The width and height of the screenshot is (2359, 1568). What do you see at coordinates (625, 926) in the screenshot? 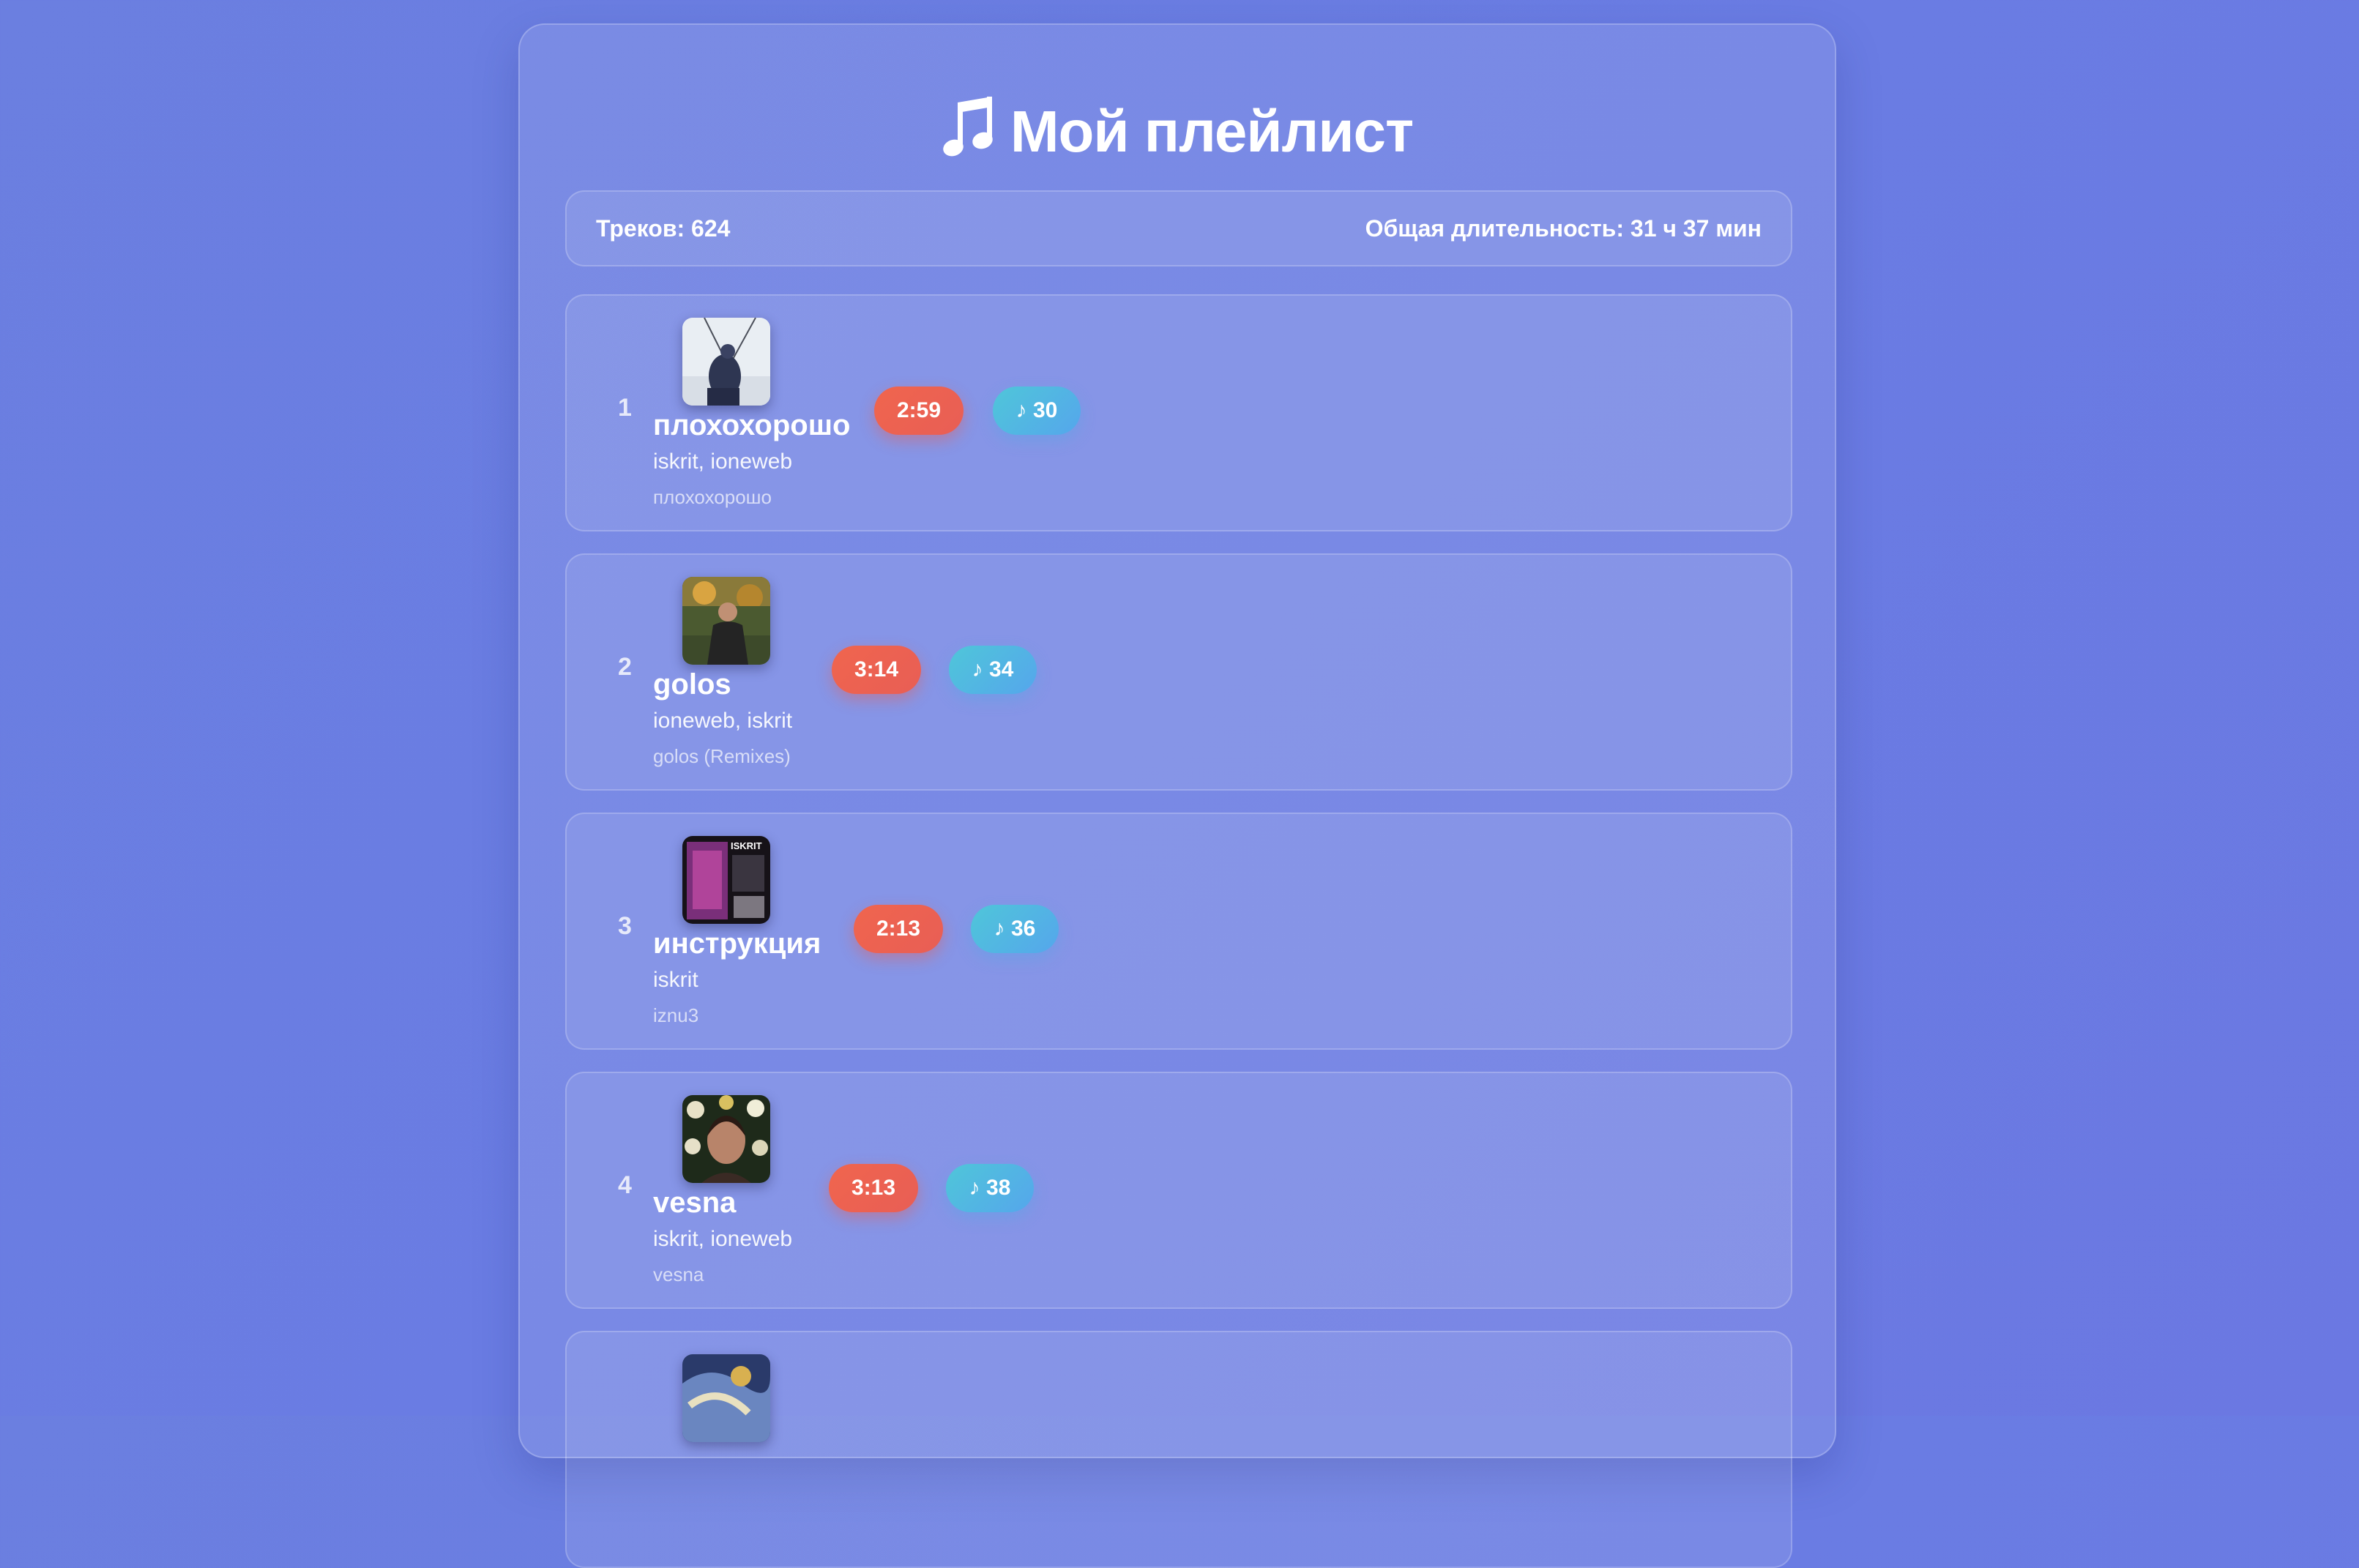
I see `track-number: 3` at bounding box center [625, 926].